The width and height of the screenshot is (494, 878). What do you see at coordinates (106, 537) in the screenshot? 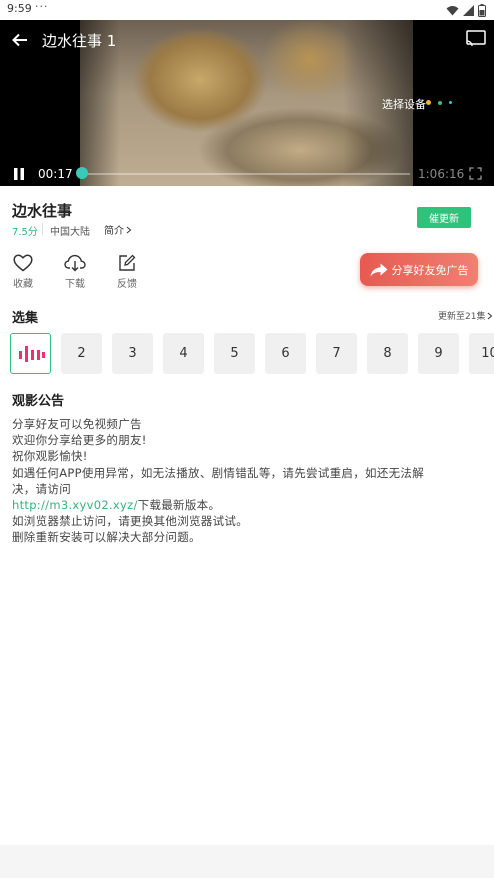
I see `notice-line: 删除重新安装可以解决大部分问题。` at bounding box center [106, 537].